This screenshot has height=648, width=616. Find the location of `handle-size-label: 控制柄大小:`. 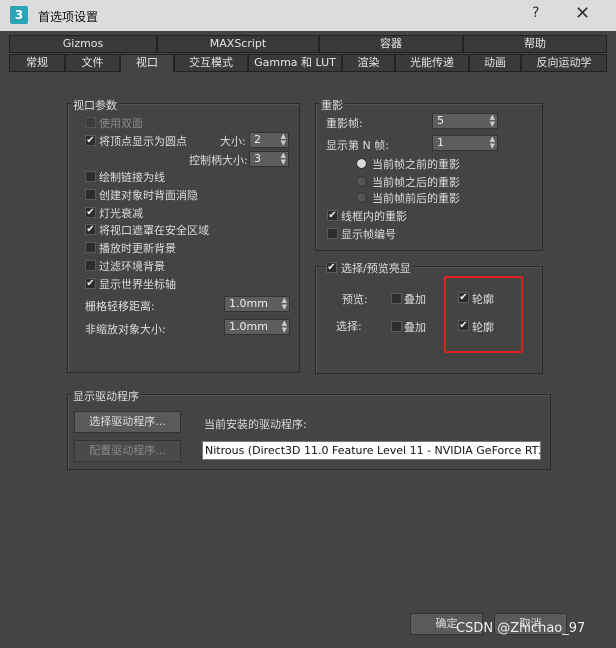

handle-size-label: 控制柄大小: is located at coordinates (218, 160).